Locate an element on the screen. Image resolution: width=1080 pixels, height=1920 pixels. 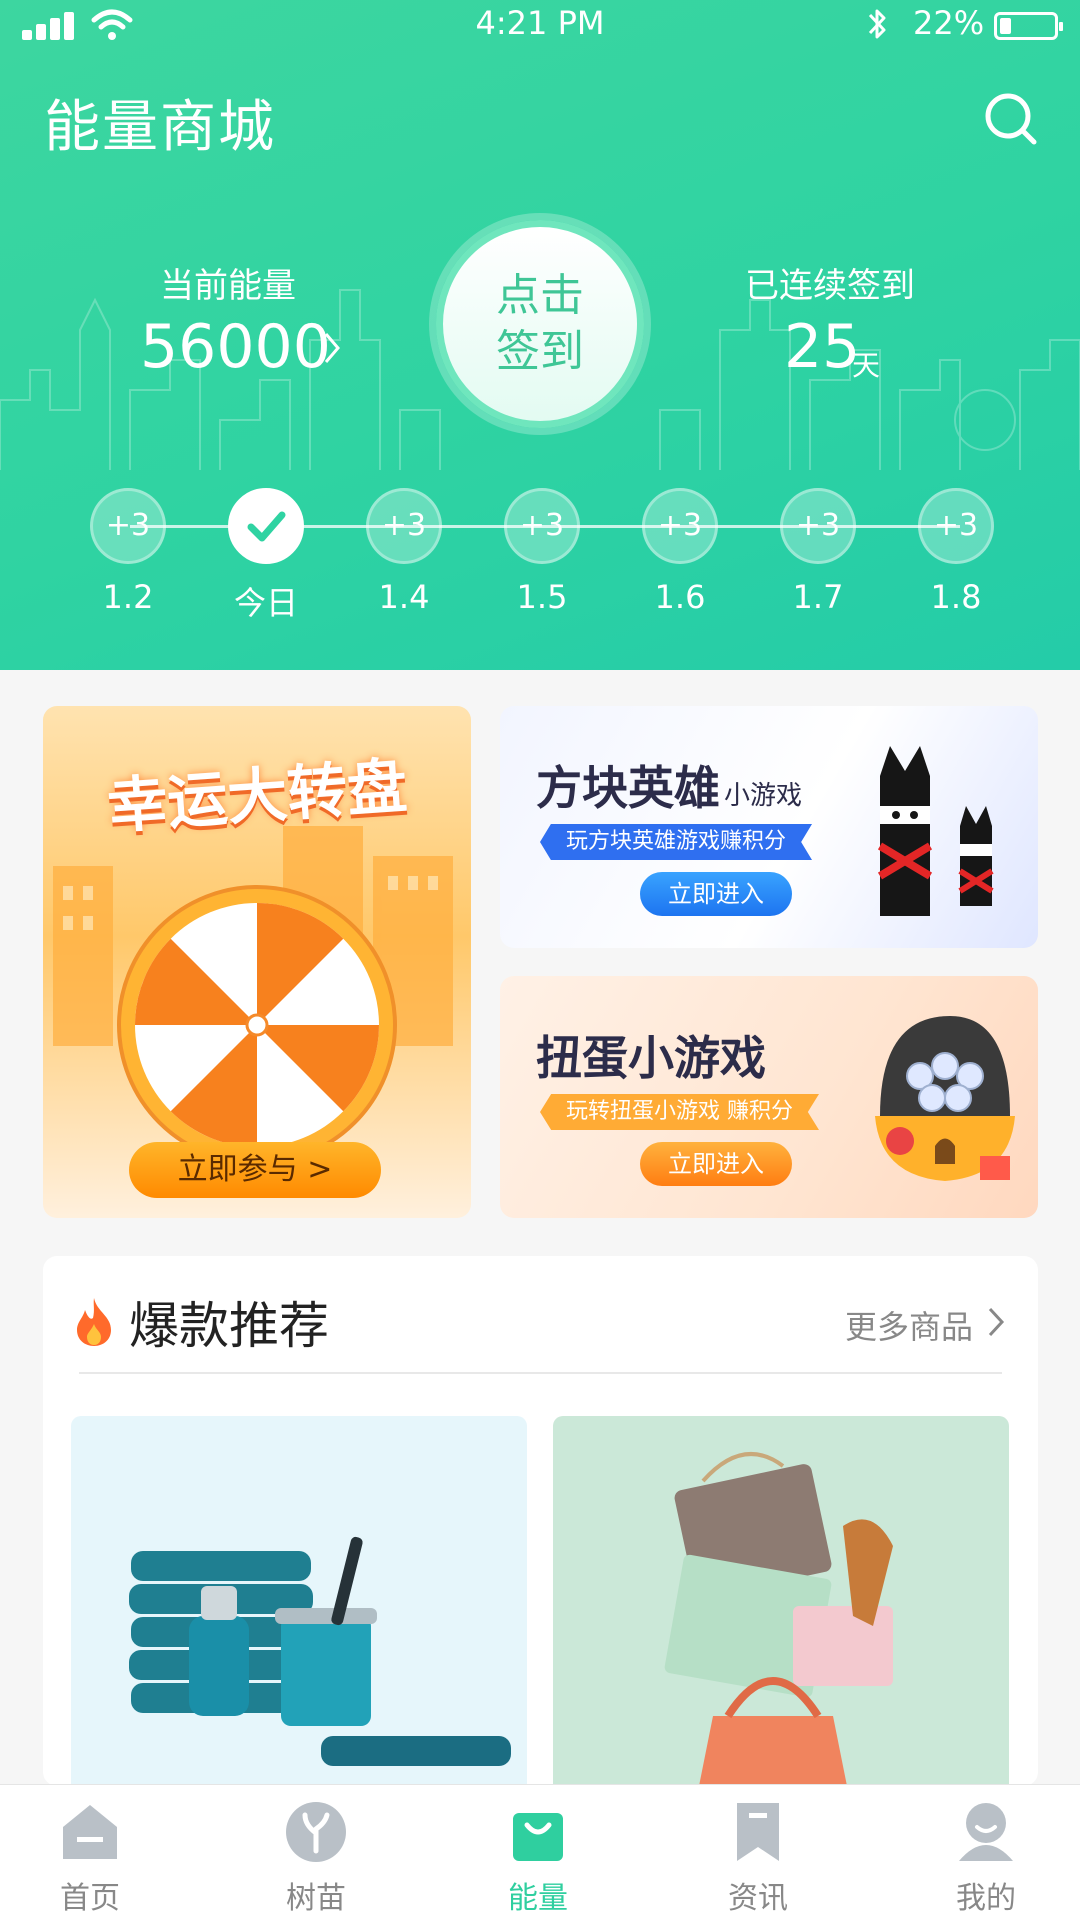
handbags-image is located at coordinates (778, 1619).